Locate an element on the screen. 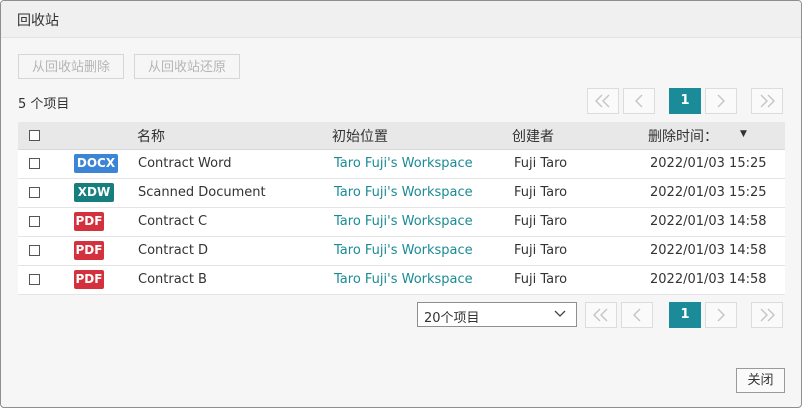 The height and width of the screenshot is (408, 802). select-all-checkbox is located at coordinates (34, 135).